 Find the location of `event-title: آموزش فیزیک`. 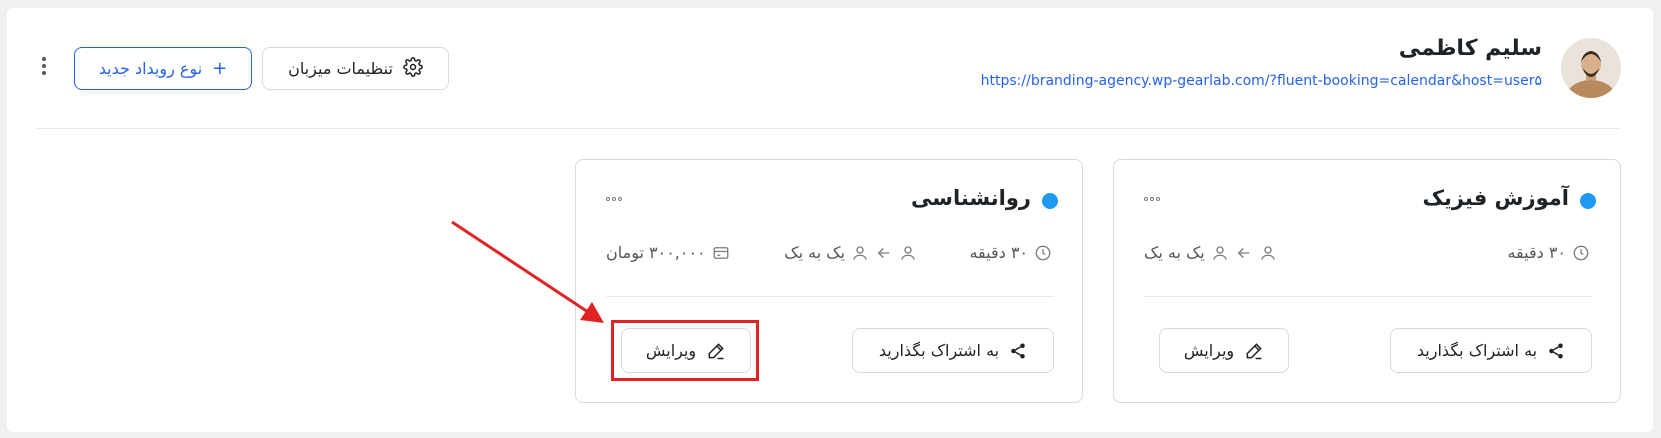

event-title: آموزش فیزیک is located at coordinates (1495, 198).